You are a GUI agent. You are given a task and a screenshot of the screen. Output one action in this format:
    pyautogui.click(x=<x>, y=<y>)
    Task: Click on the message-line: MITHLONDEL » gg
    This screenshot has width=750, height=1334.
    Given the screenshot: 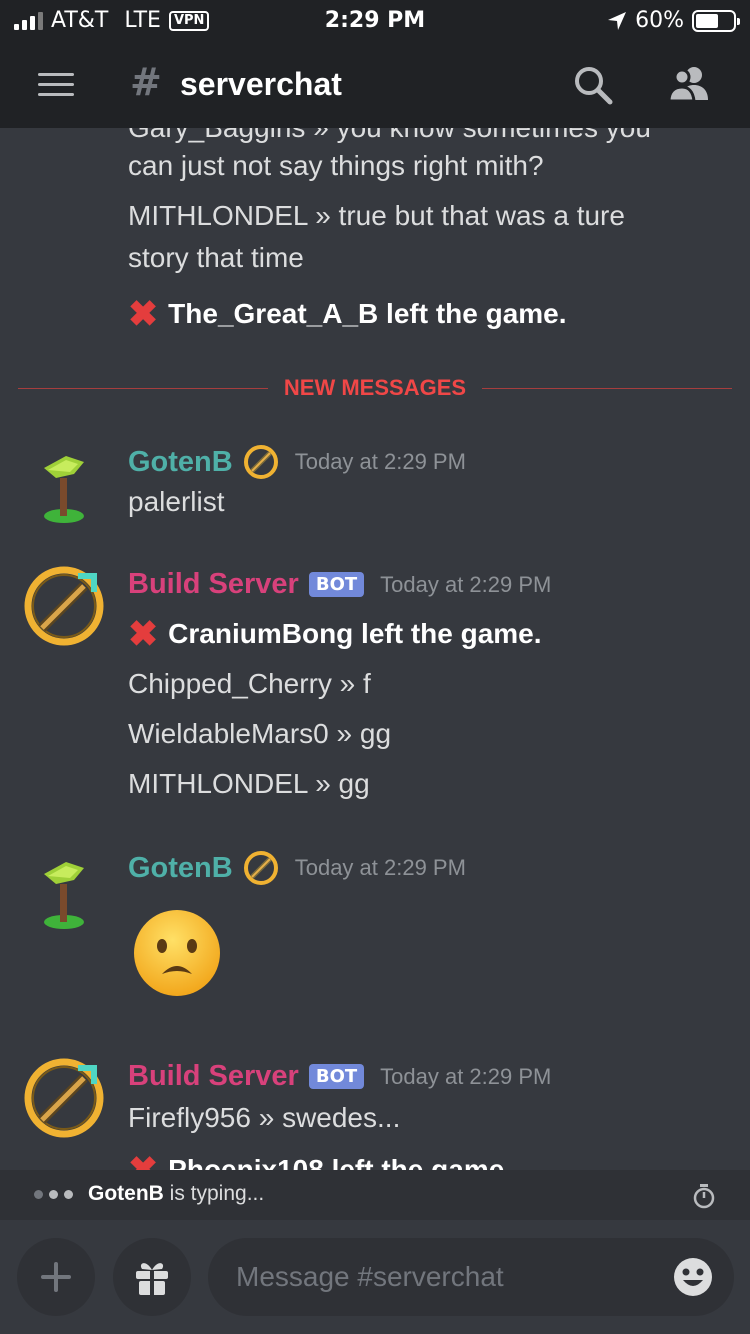 What is the action you would take?
    pyautogui.click(x=249, y=783)
    